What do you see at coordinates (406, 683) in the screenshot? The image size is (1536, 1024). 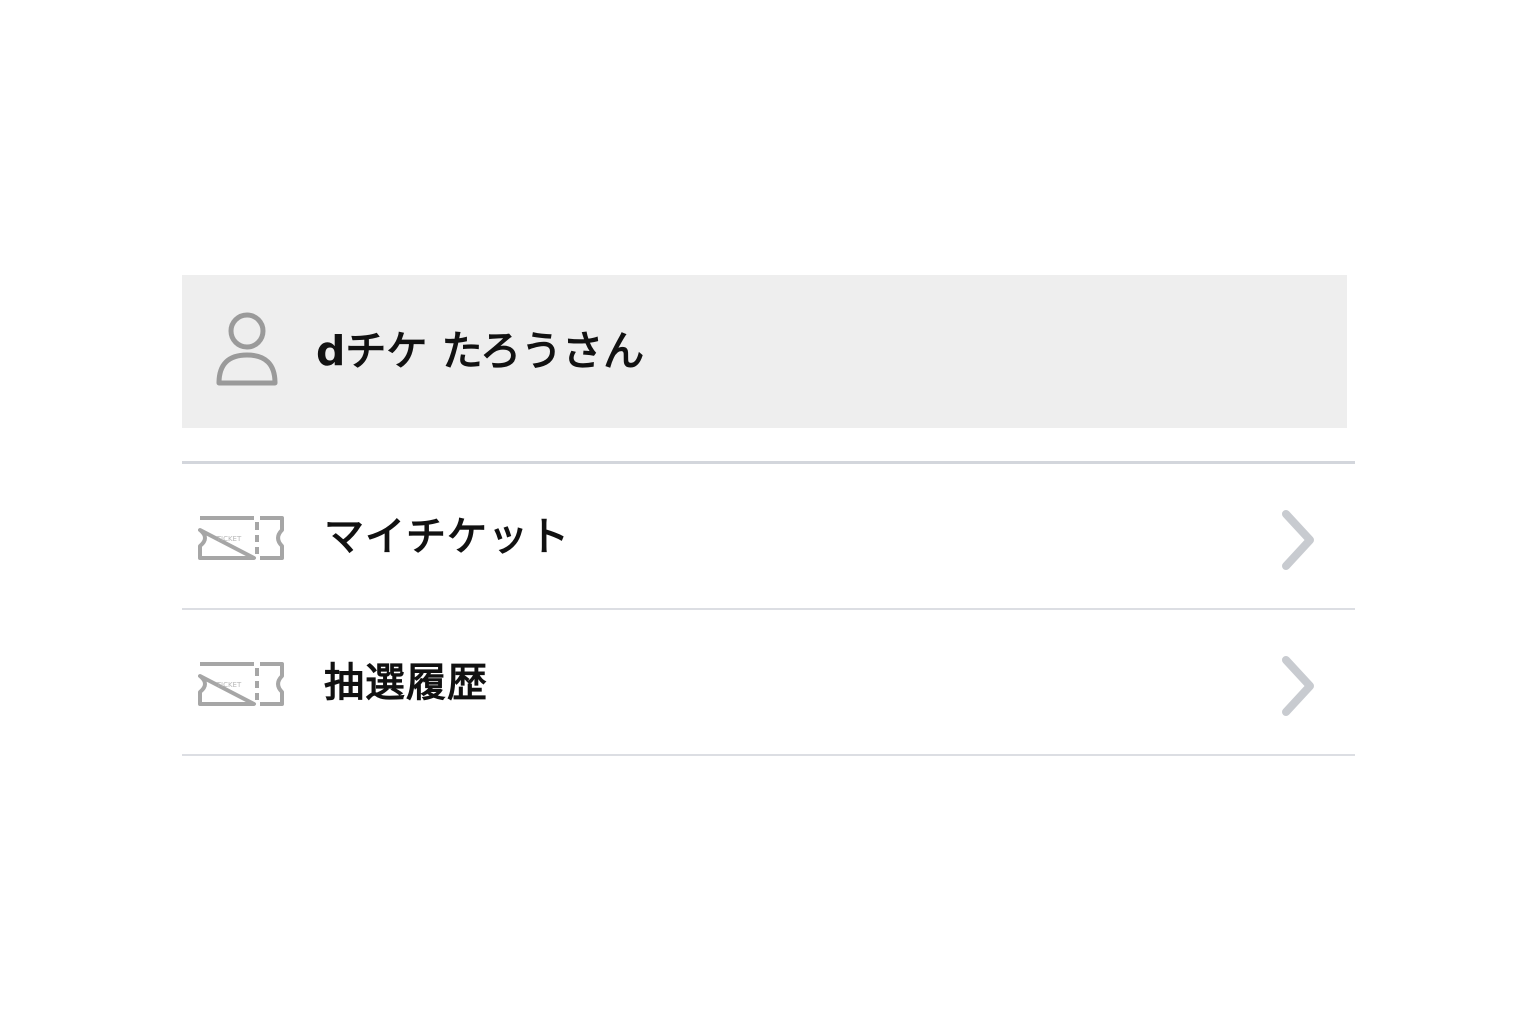 I see `menu-item-label: 抽選履歴` at bounding box center [406, 683].